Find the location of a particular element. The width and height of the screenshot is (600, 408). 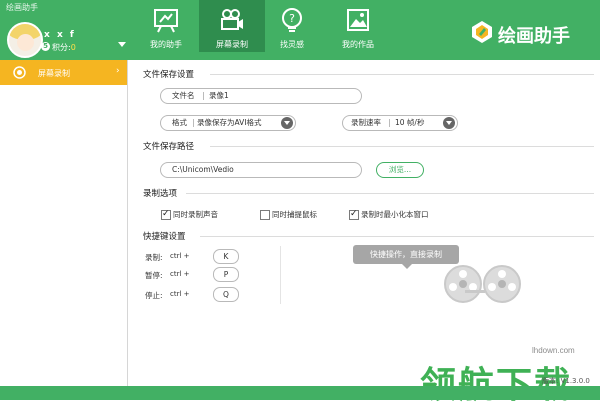

format-select: 格式 录像保存为AVI格式 is located at coordinates (228, 123).